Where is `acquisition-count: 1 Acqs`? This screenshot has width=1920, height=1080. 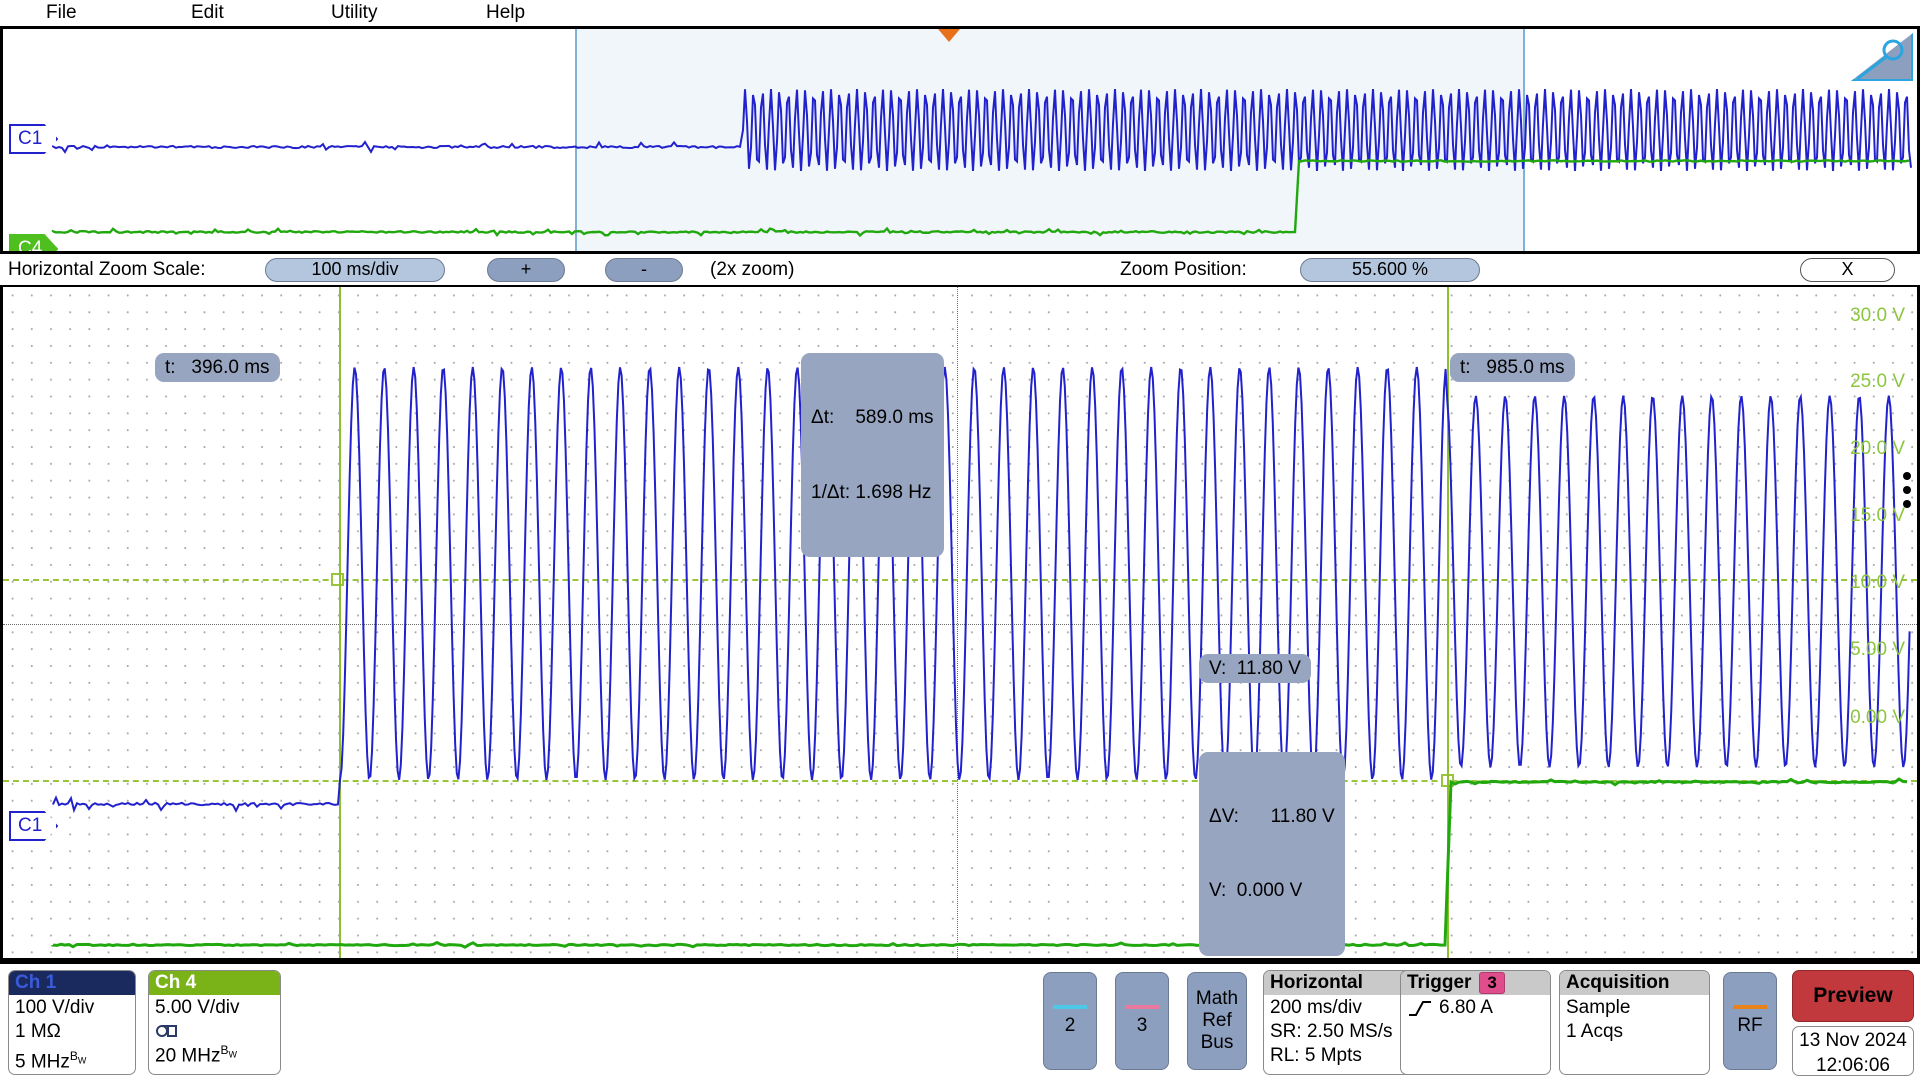 acquisition-count: 1 Acqs is located at coordinates (1595, 1031).